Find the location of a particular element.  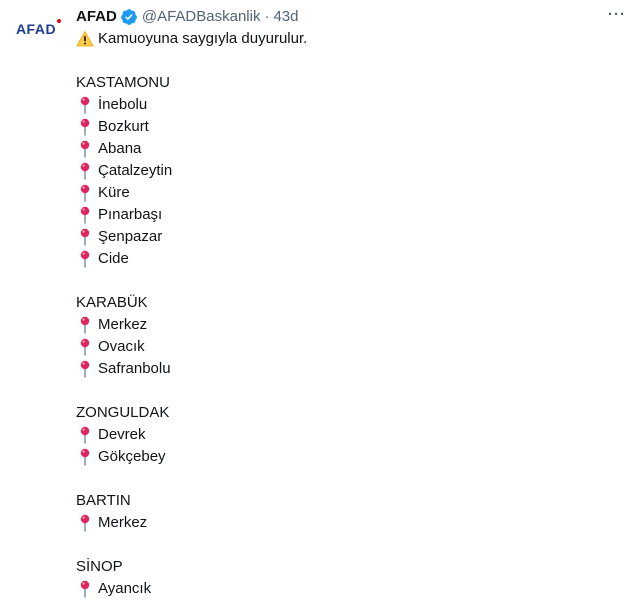

place-name: Pınarbaşı is located at coordinates (130, 214).